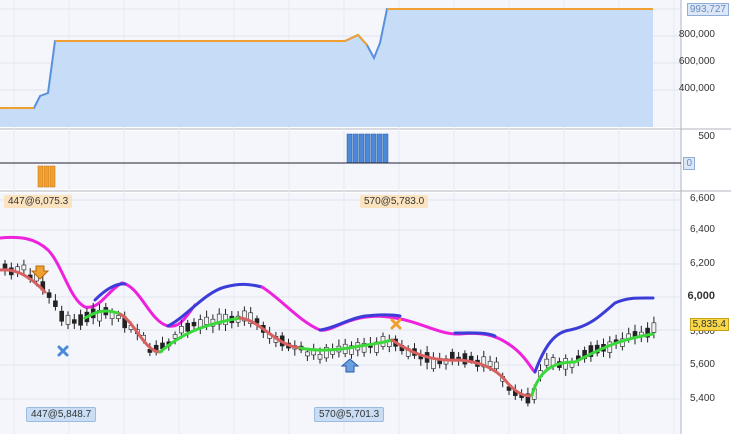 This screenshot has width=731, height=437. What do you see at coordinates (707, 9) in the screenshot?
I see `equity-last-value: 993,727` at bounding box center [707, 9].